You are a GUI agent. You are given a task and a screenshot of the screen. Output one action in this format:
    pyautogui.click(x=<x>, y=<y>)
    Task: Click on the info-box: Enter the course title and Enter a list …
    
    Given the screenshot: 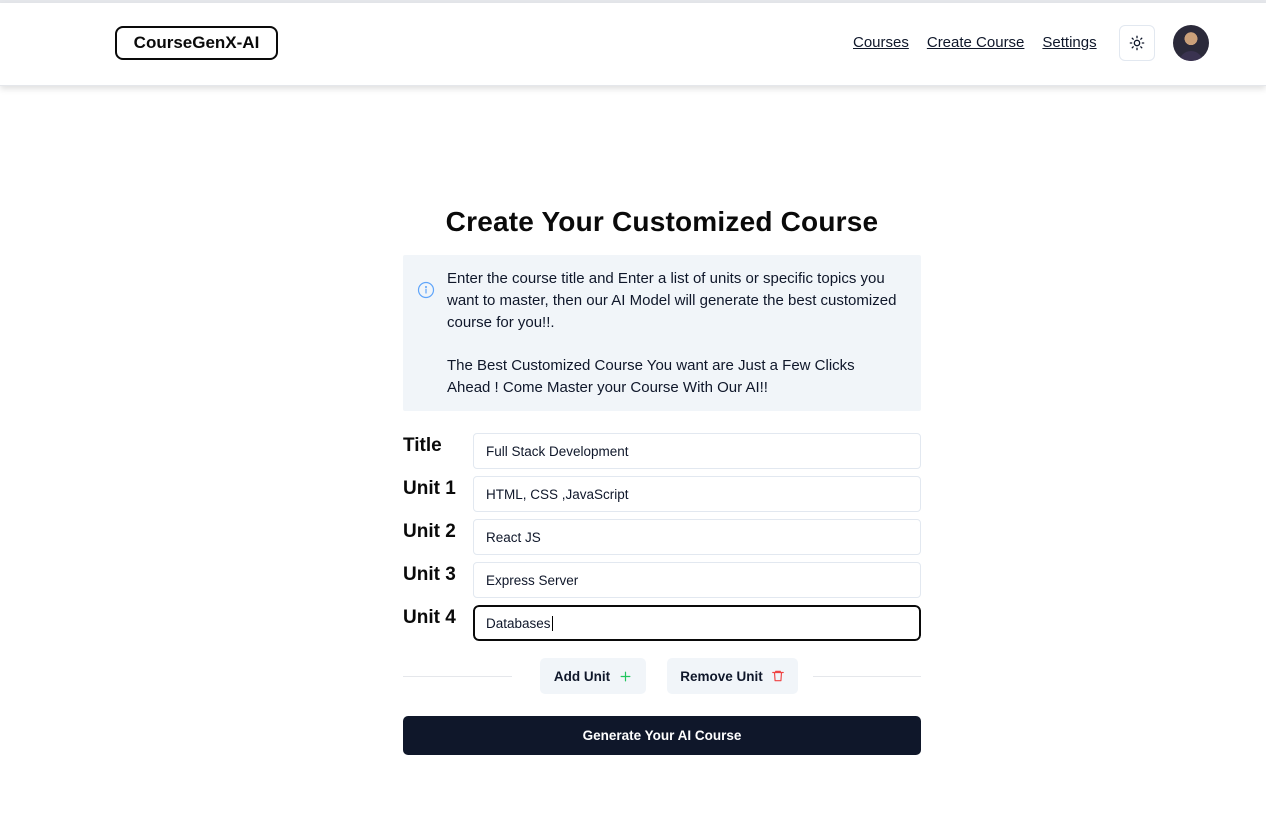 What is the action you would take?
    pyautogui.click(x=662, y=333)
    